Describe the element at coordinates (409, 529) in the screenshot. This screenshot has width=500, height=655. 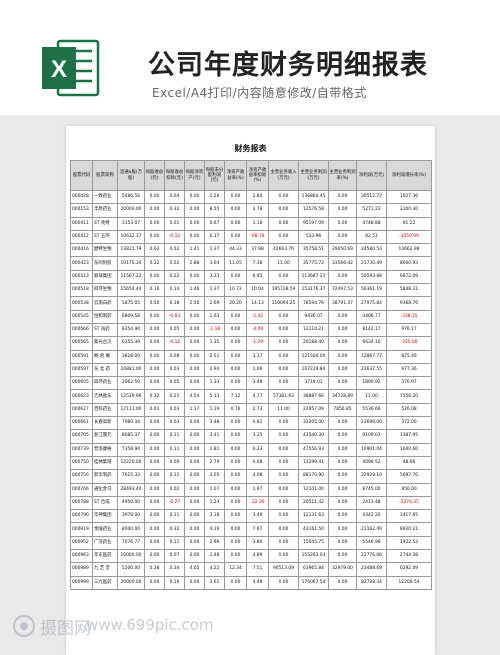
I see `table-cell: 8920.21` at that location.